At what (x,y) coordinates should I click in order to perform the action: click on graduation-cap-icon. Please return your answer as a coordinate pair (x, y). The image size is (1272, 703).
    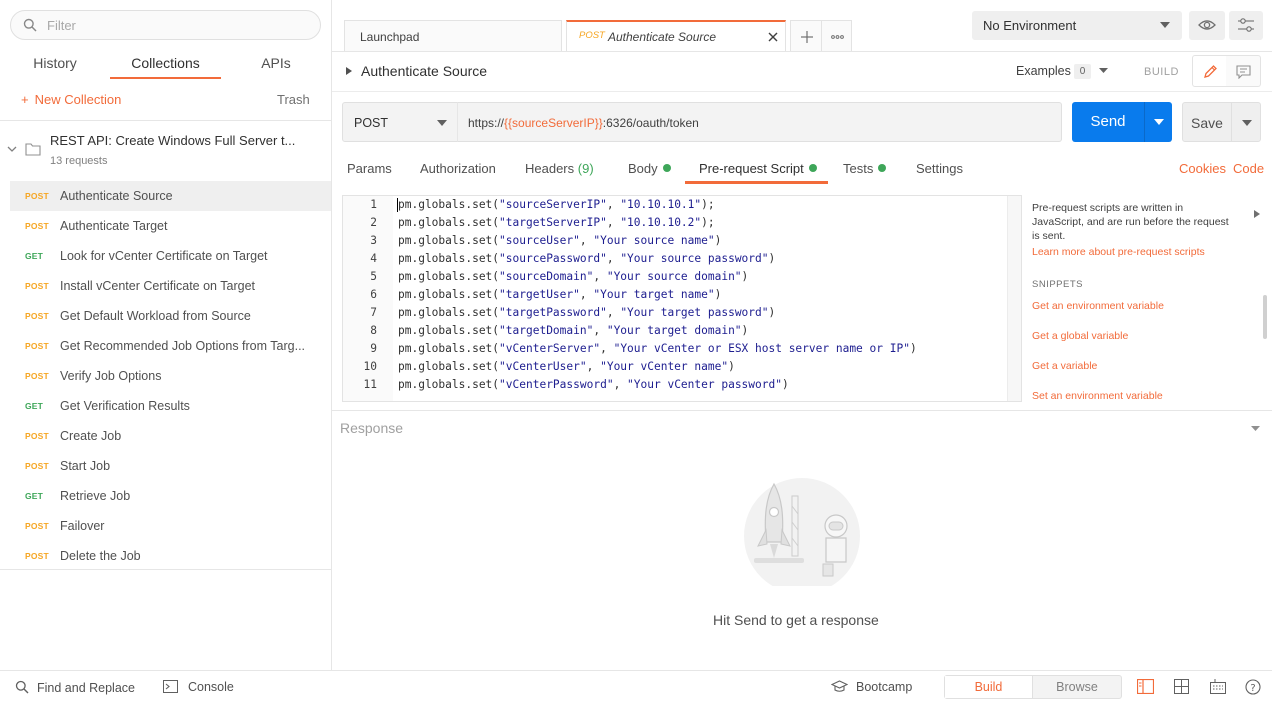
    Looking at the image, I should click on (839, 686).